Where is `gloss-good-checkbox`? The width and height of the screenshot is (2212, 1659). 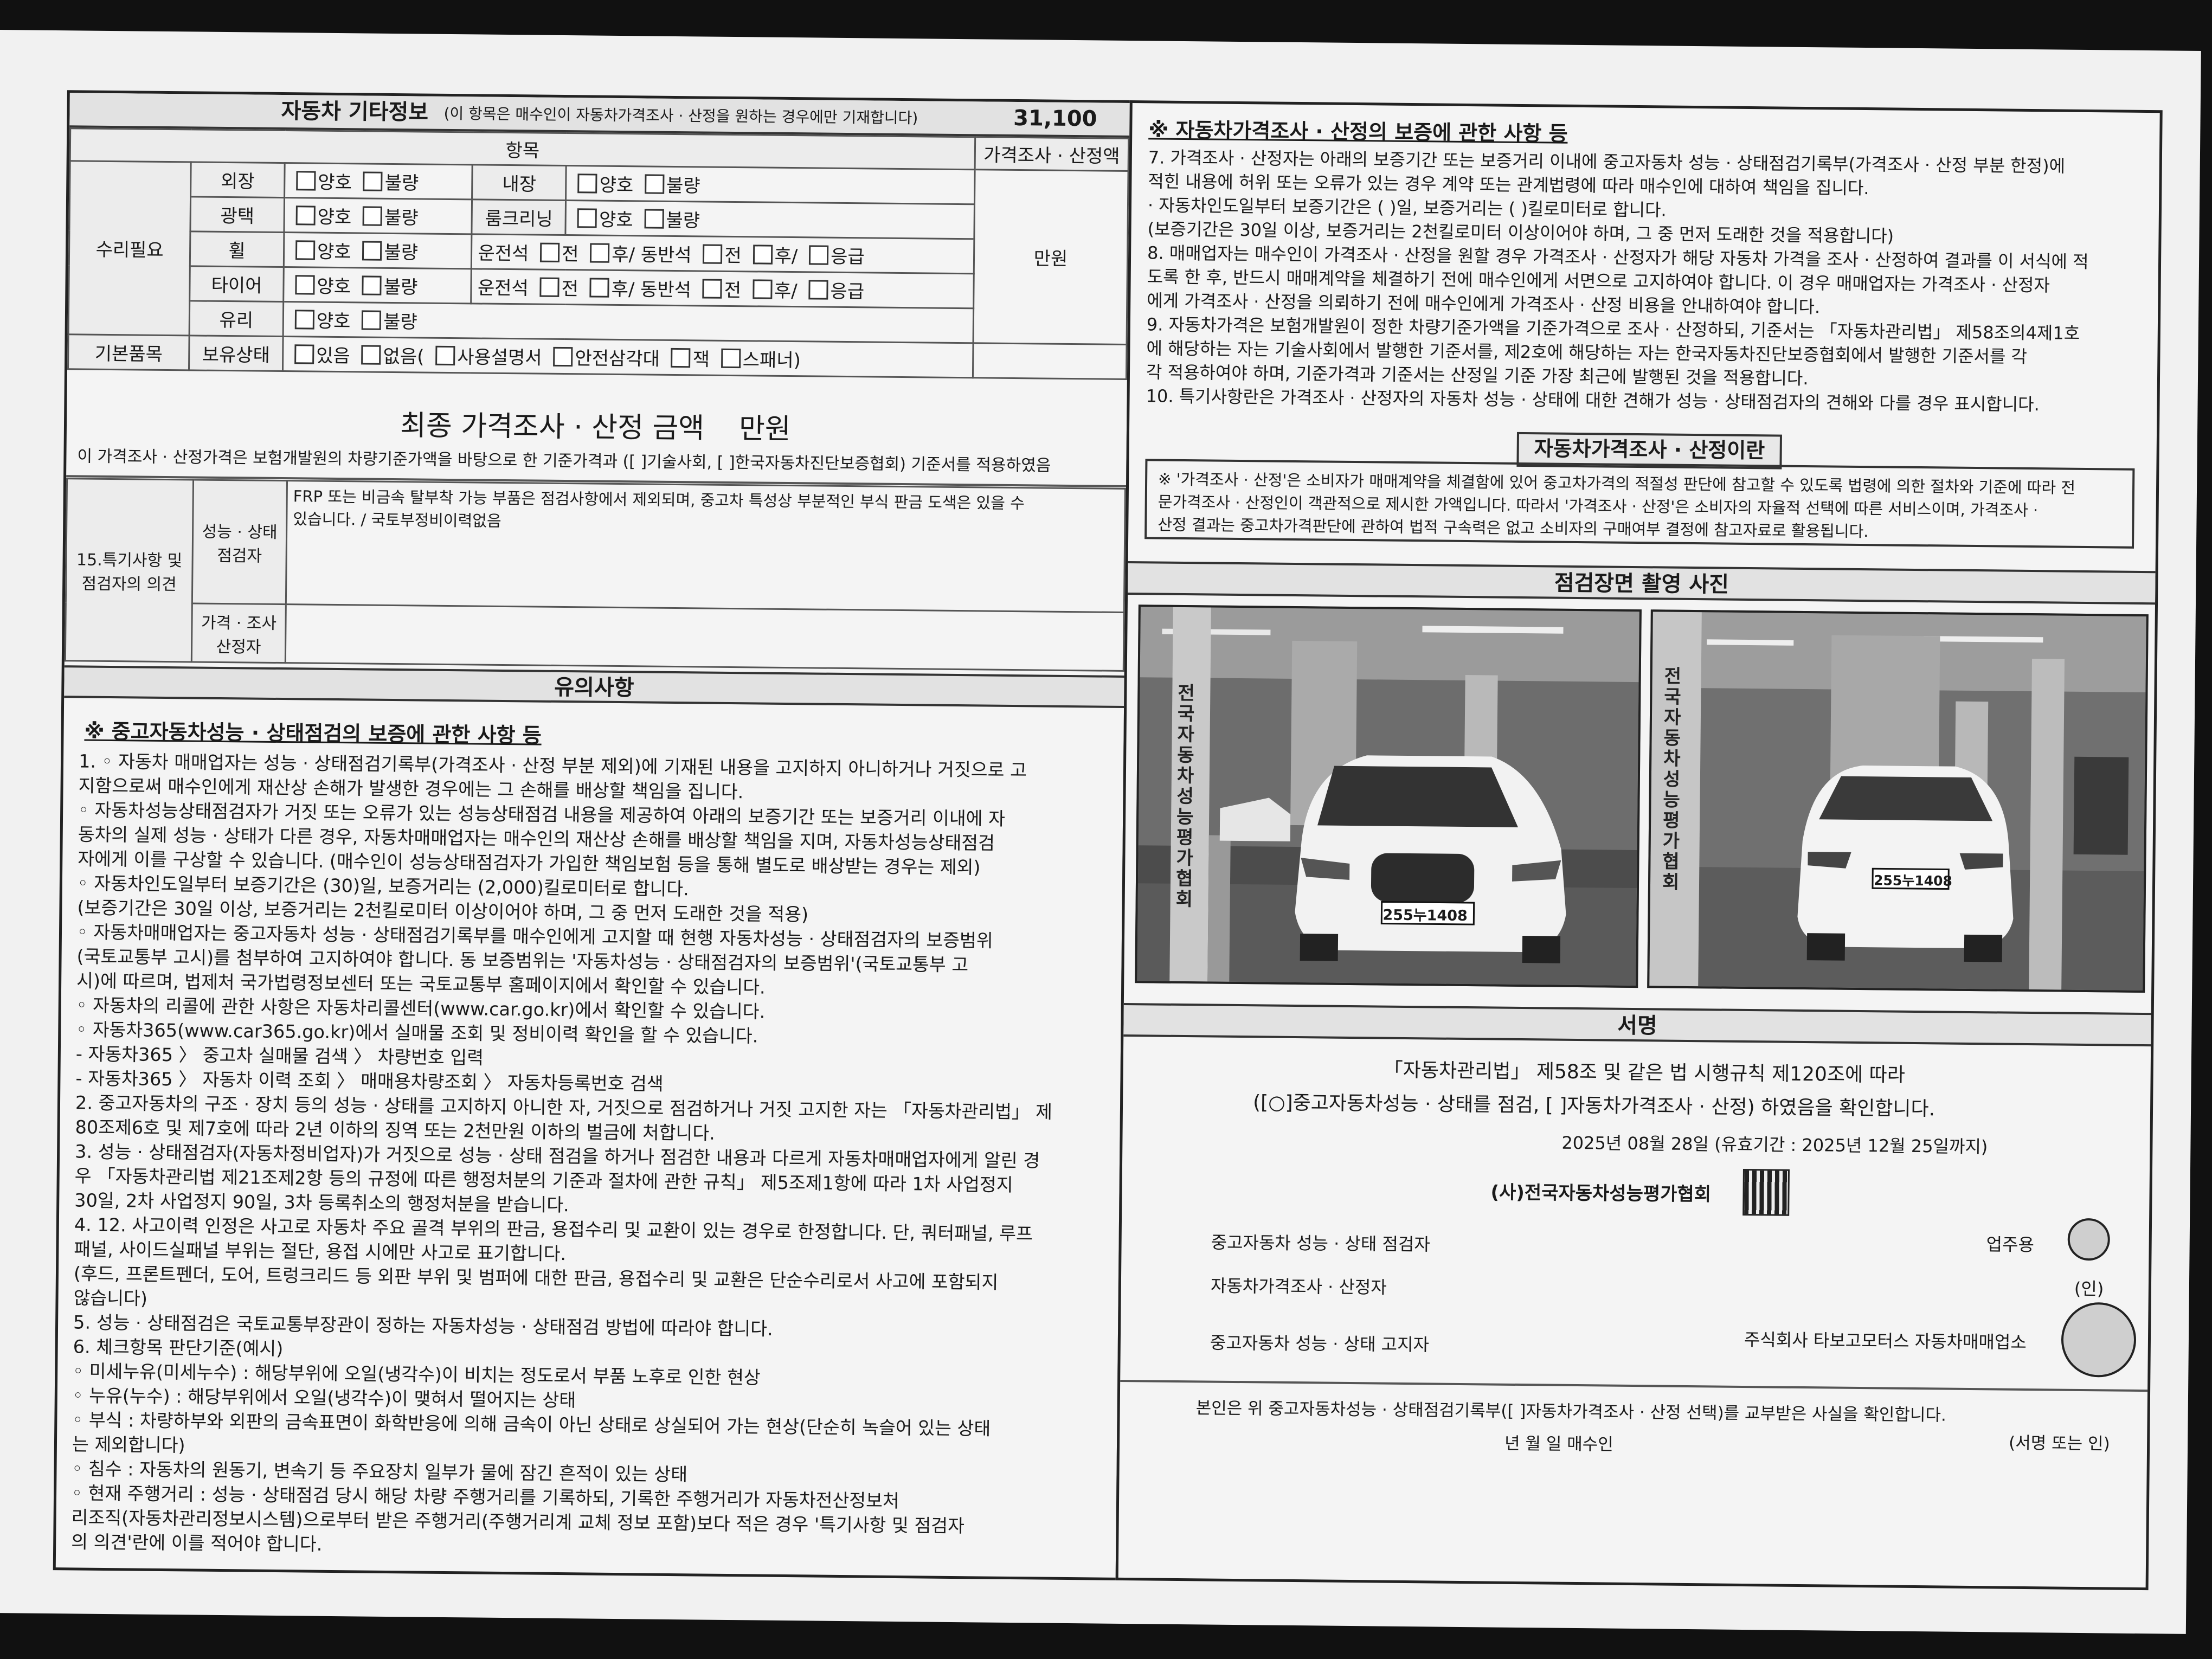 gloss-good-checkbox is located at coordinates (305, 215).